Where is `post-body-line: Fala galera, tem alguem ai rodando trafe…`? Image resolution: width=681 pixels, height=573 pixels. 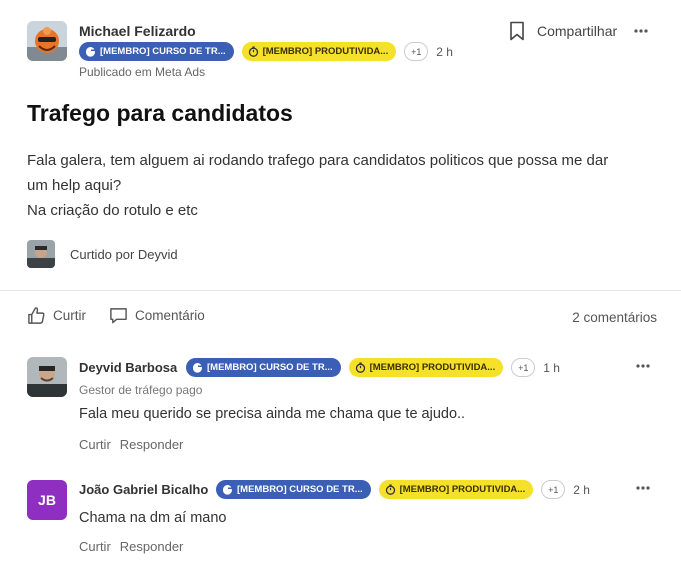 post-body-line: Fala galera, tem alguem ai rodando trafe… is located at coordinates (318, 160).